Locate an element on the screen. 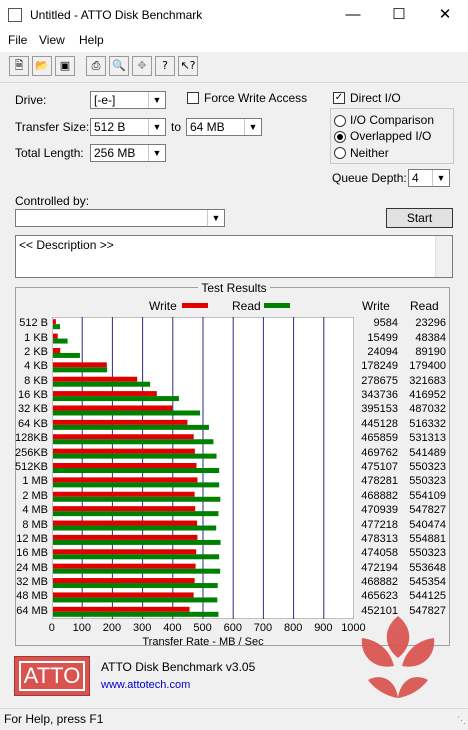 This screenshot has width=468, height=730. total-length-label: Total Length: is located at coordinates (49, 153).